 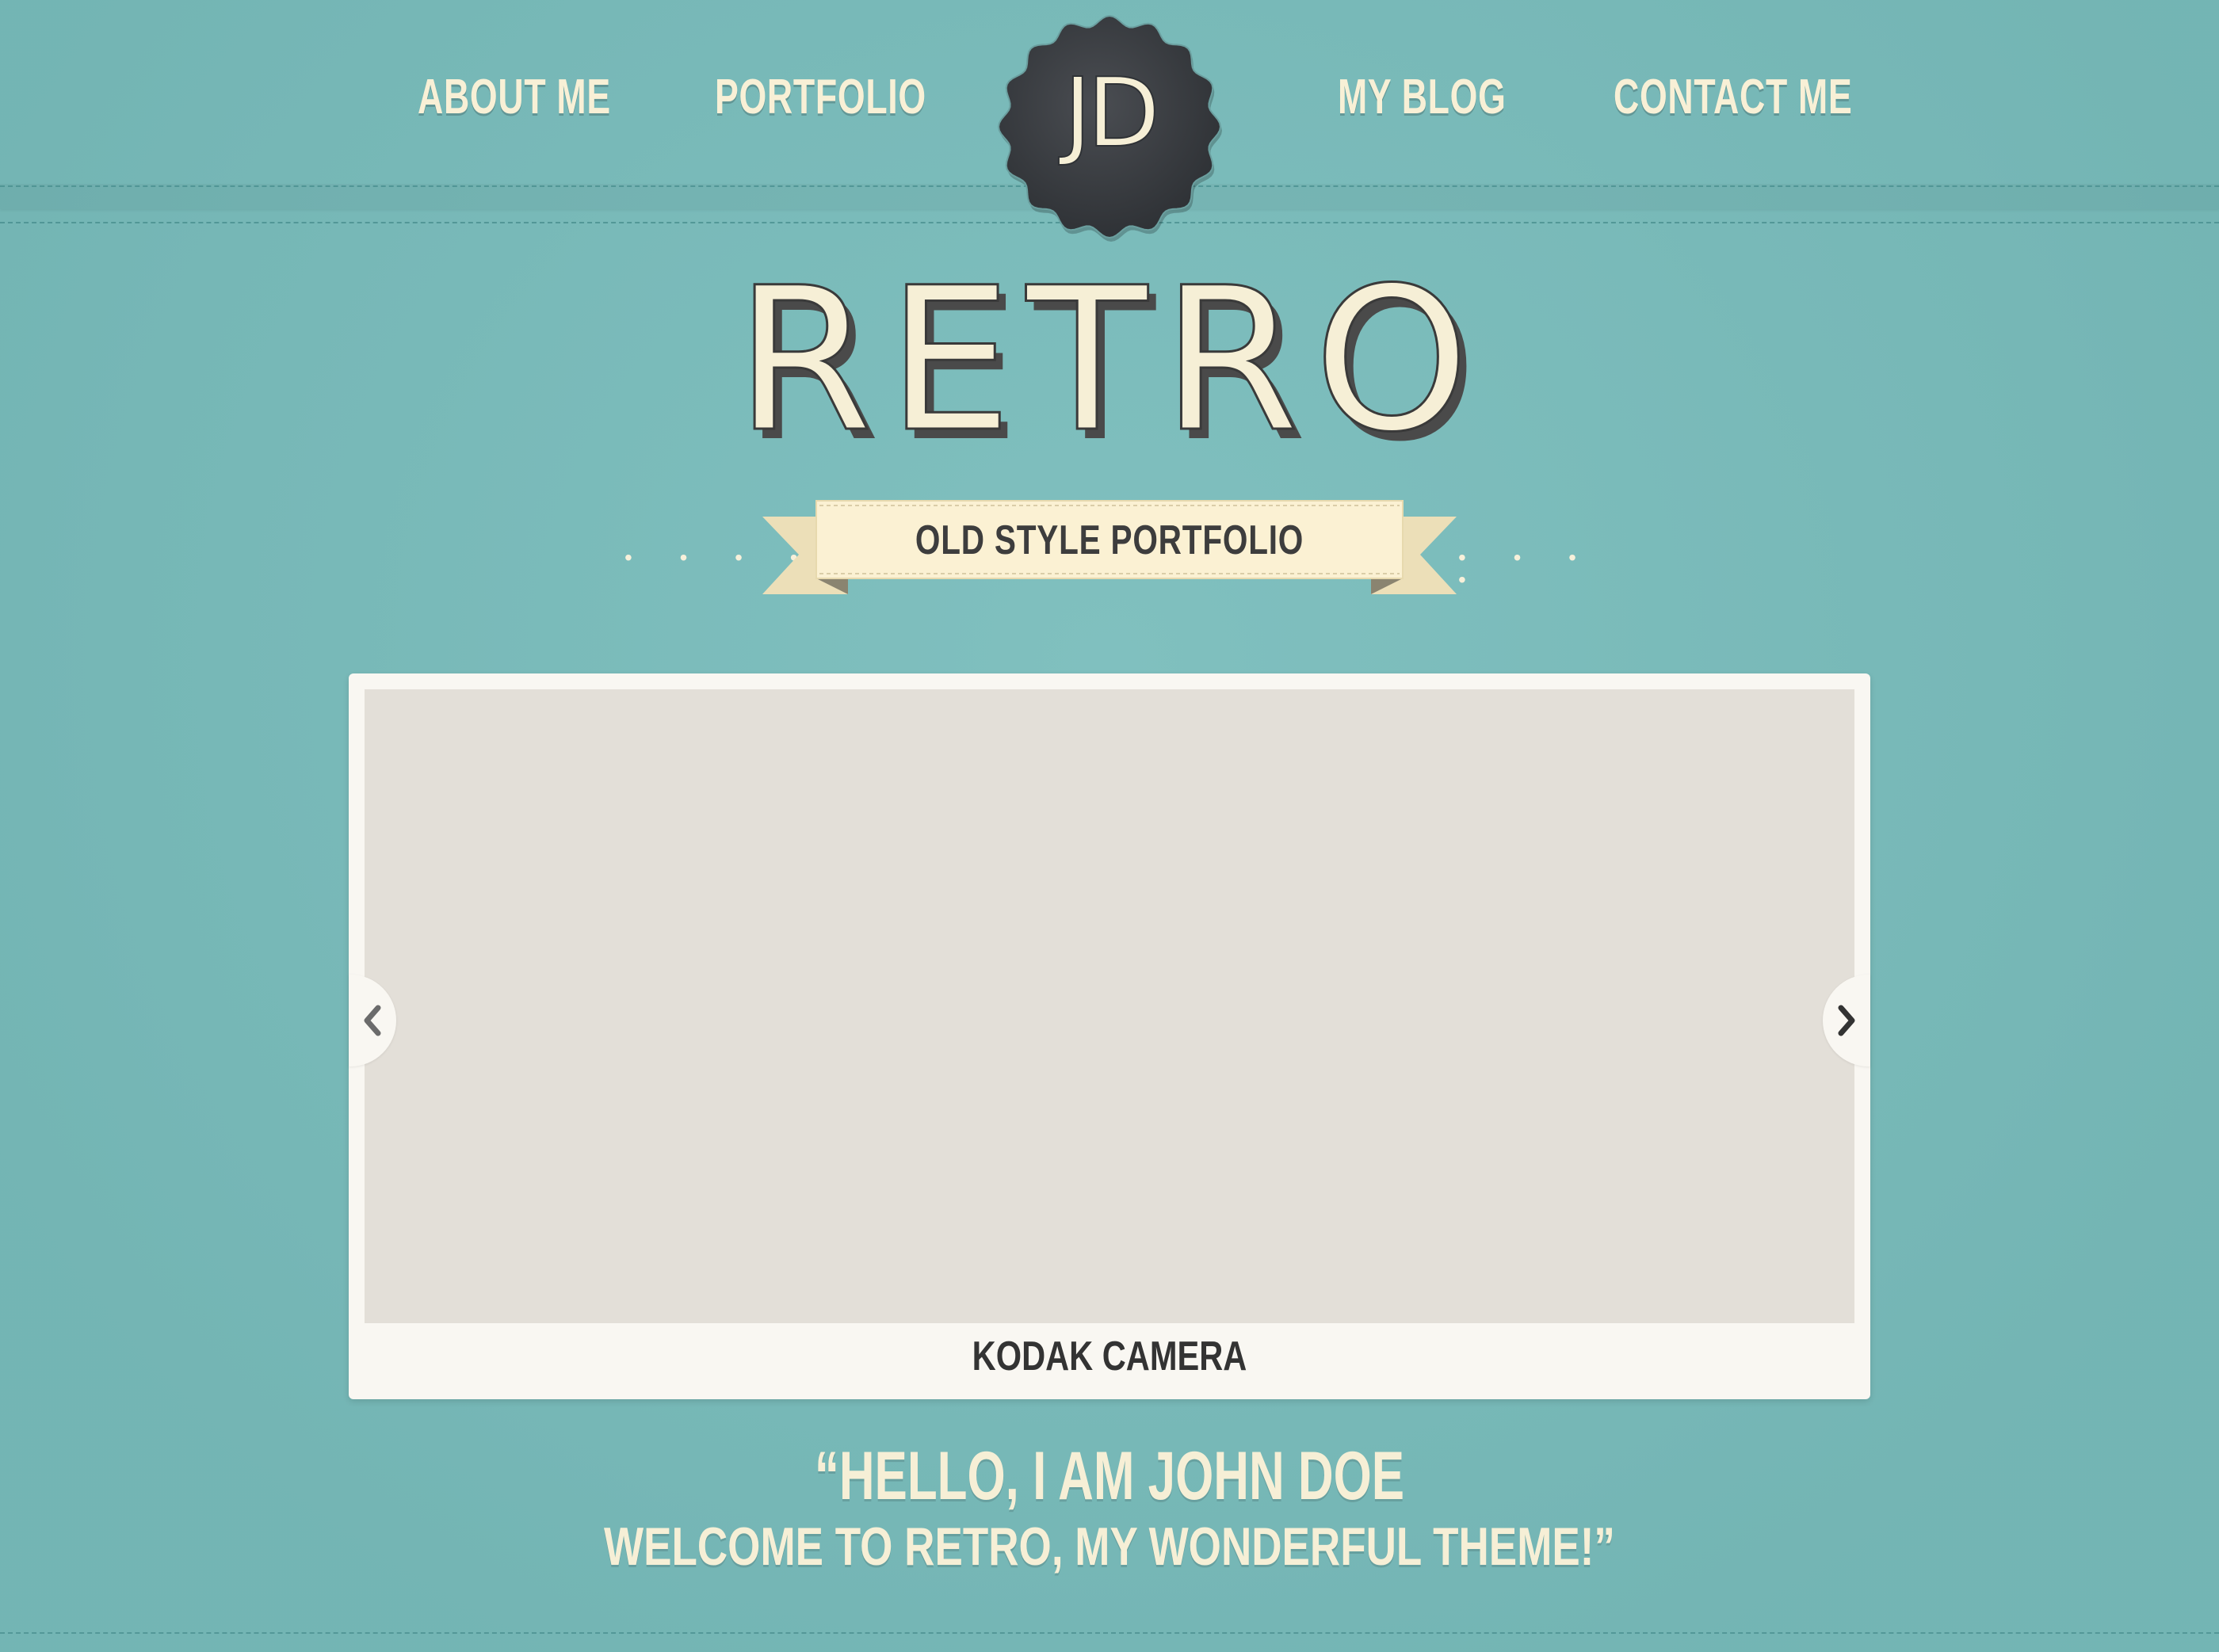 What do you see at coordinates (1109, 1547) in the screenshot?
I see `greeting-line-2: WELCOME TO RETRO, MY WONDERFUL THEME!”` at bounding box center [1109, 1547].